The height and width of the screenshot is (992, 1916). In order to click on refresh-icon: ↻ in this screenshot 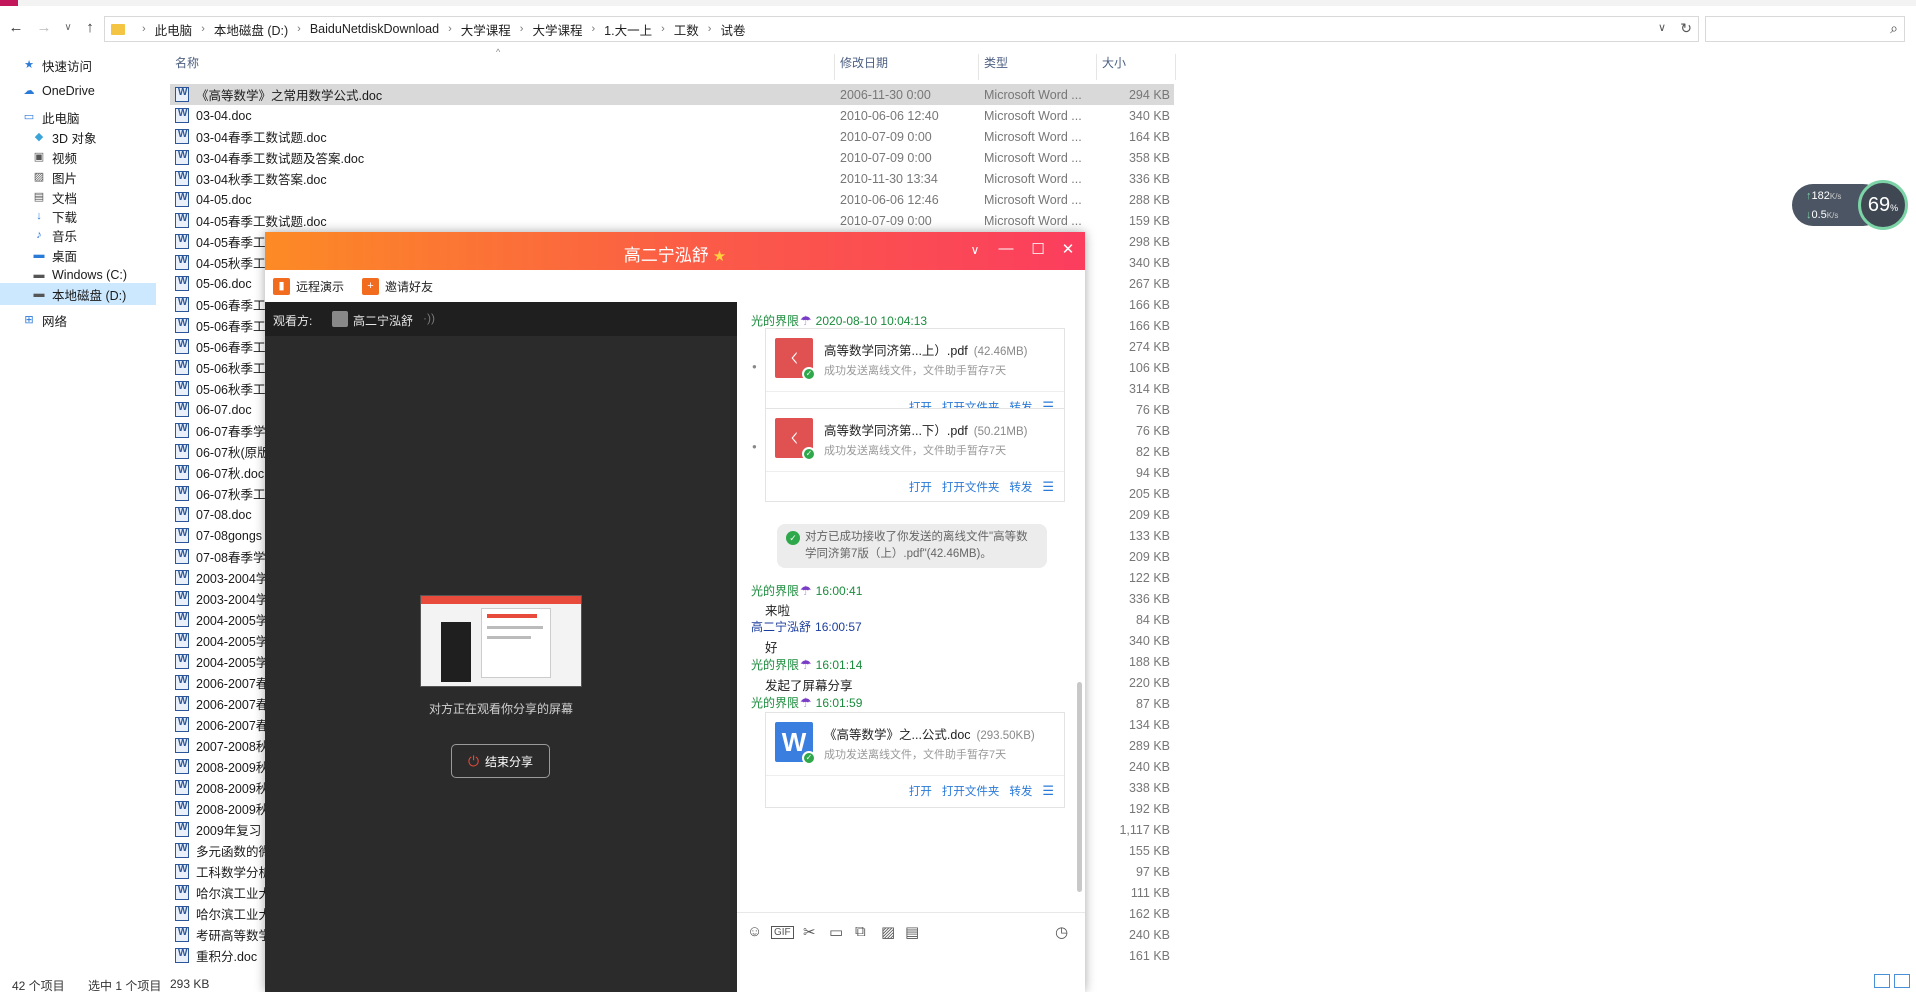, I will do `click(1686, 28)`.